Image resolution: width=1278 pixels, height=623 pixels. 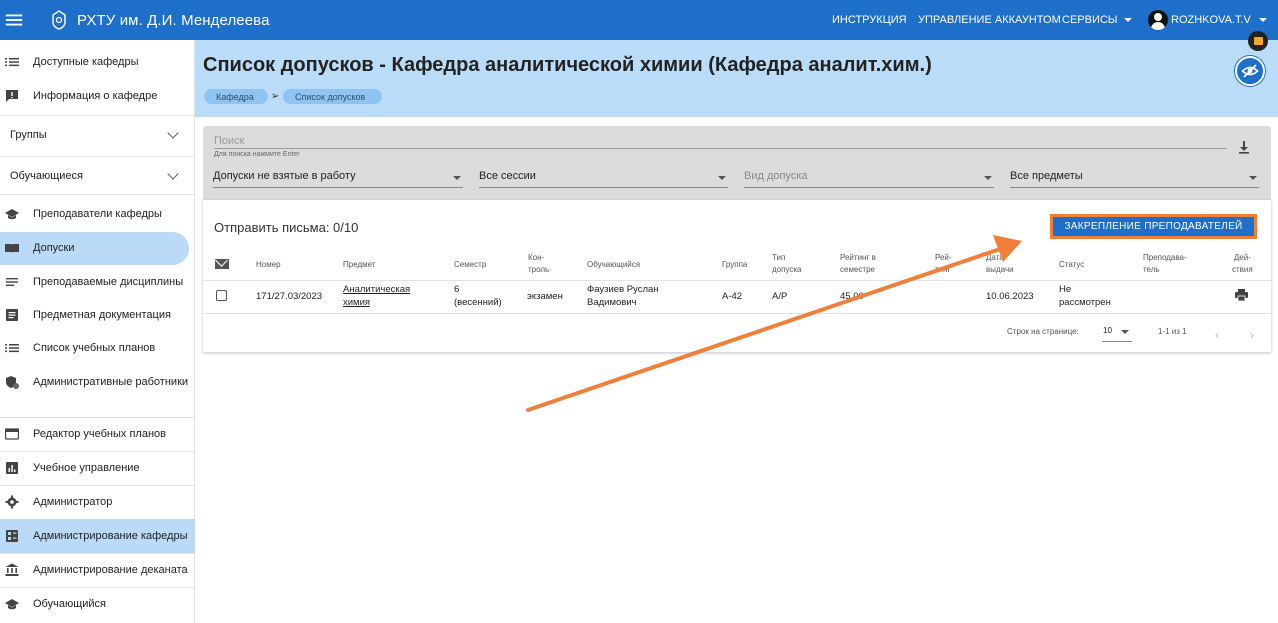 What do you see at coordinates (12, 248) in the screenshot?
I see `book-icon` at bounding box center [12, 248].